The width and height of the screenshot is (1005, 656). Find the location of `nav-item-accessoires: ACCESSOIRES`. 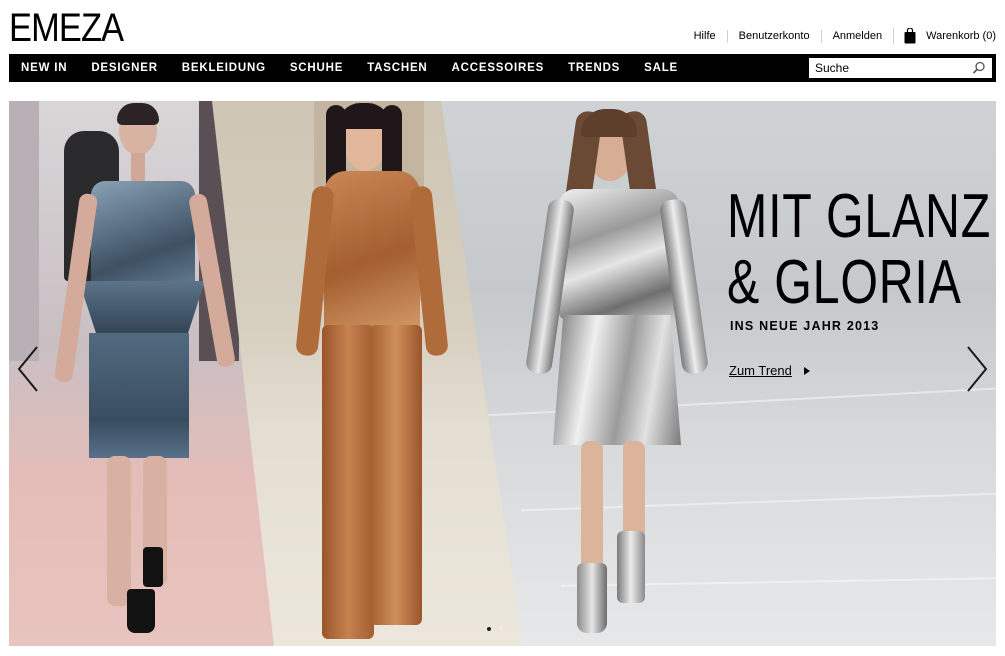

nav-item-accessoires: ACCESSOIRES is located at coordinates (498, 68).